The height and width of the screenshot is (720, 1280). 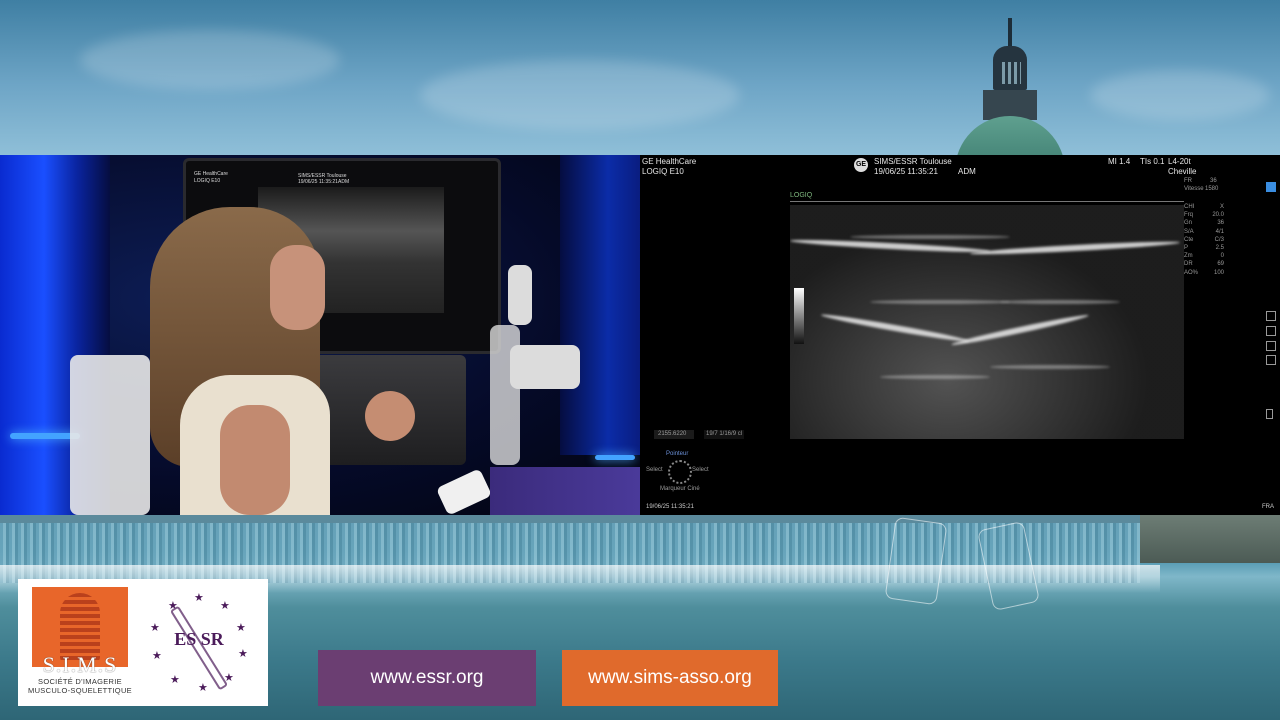 What do you see at coordinates (80, 690) in the screenshot?
I see `sims-subtitle-line2: MUSCULO-SQUELETTIQUE` at bounding box center [80, 690].